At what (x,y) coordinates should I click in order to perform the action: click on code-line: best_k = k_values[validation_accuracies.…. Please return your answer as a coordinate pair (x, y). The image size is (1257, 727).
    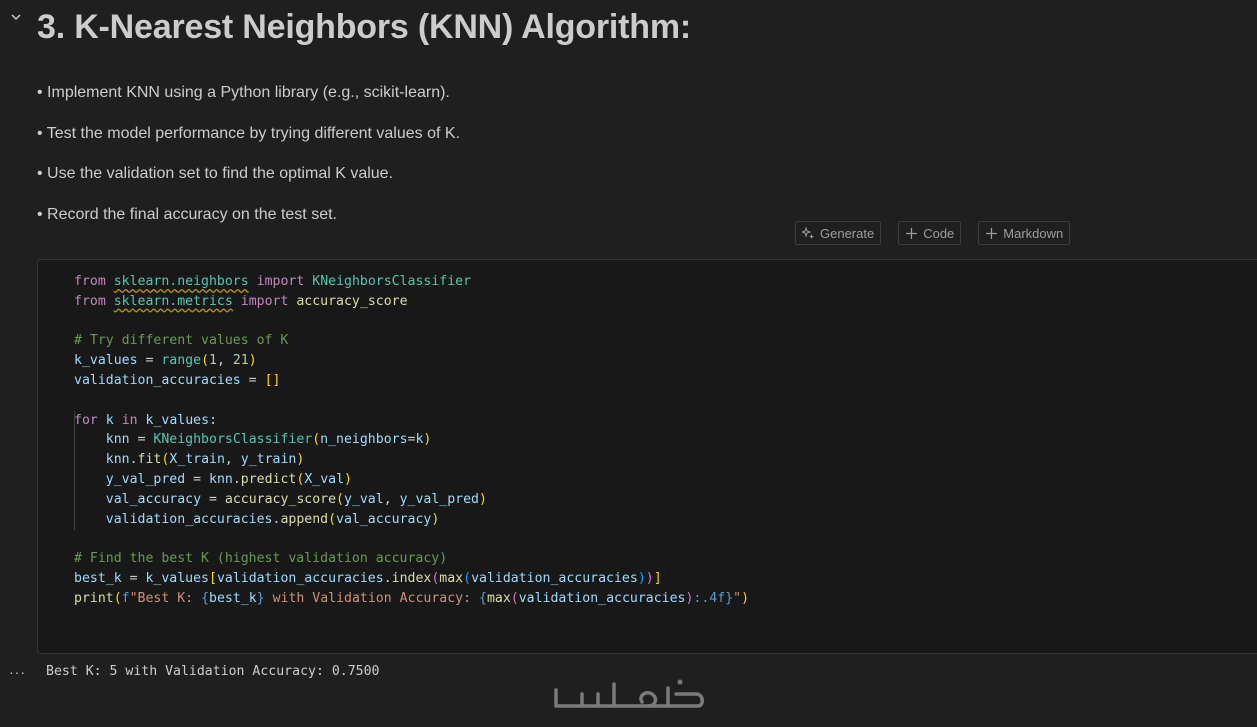
    Looking at the image, I should click on (368, 578).